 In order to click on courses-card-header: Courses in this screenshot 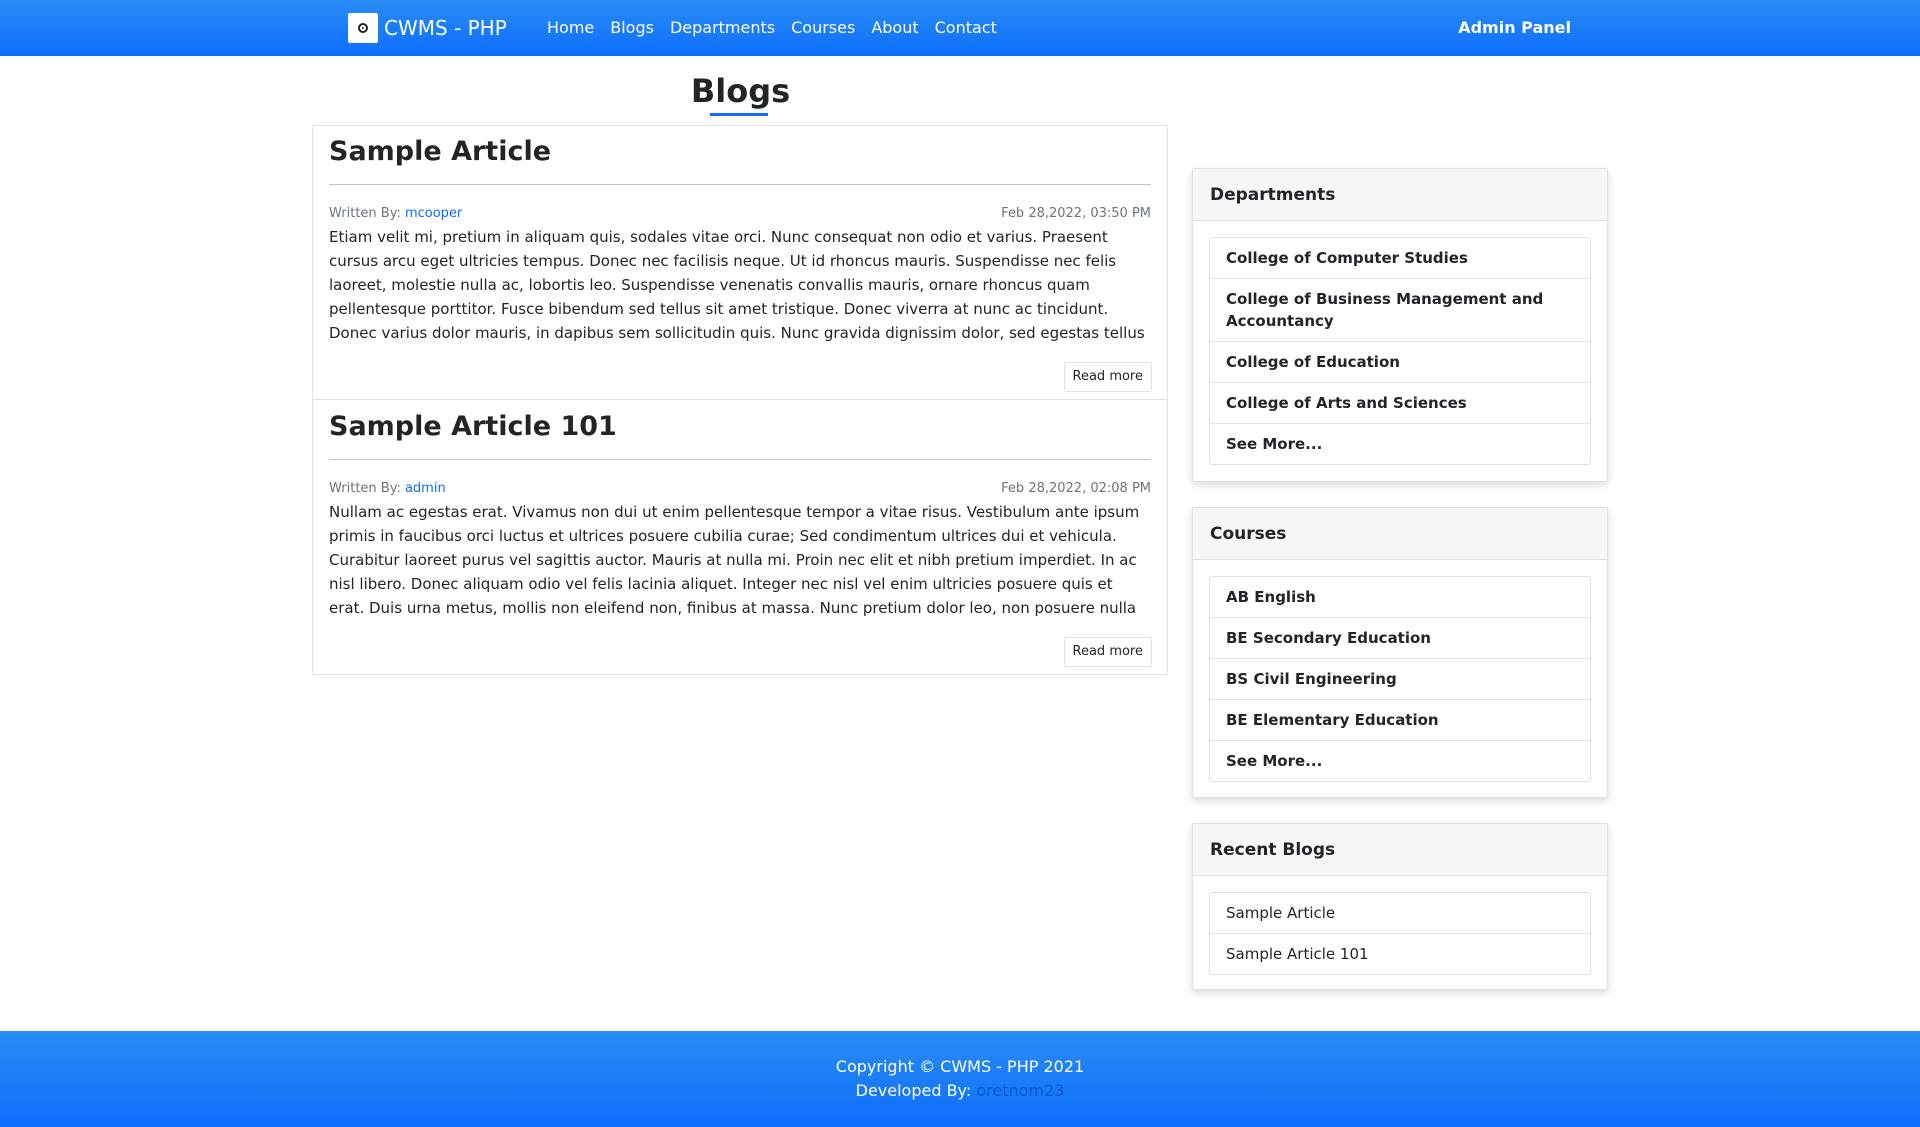, I will do `click(1400, 534)`.